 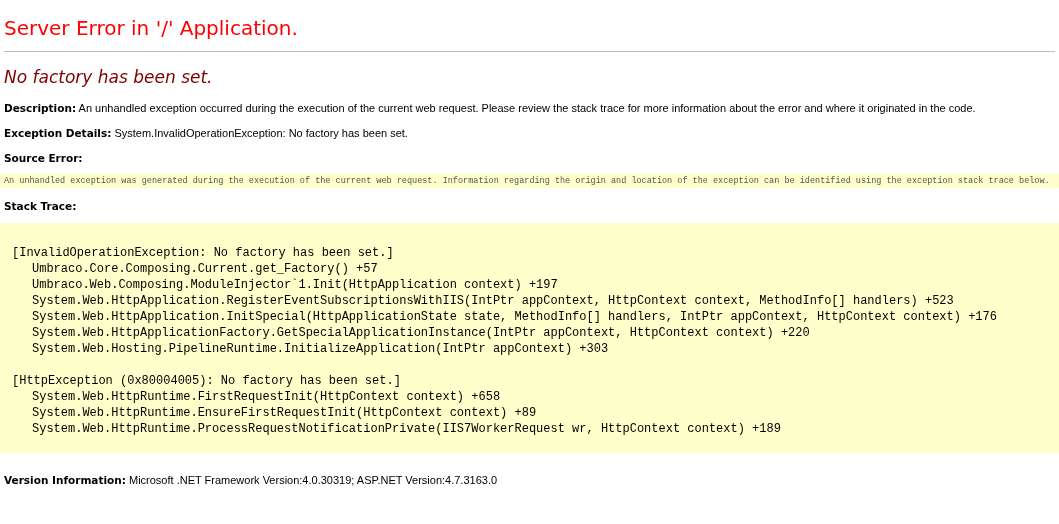 I want to click on exception-details-text: Exception Details: System.InvalidOperationException: No factory has been set., so click(x=206, y=133).